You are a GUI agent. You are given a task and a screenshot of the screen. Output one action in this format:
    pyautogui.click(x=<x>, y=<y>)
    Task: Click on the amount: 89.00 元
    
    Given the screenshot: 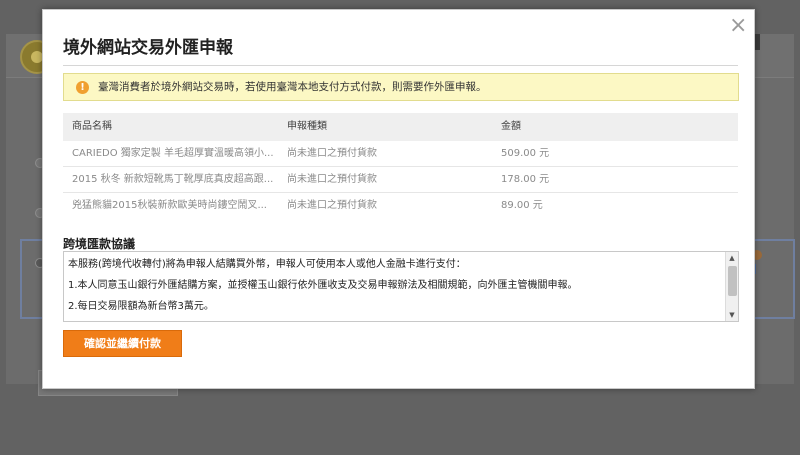 What is the action you would take?
    pyautogui.click(x=522, y=205)
    